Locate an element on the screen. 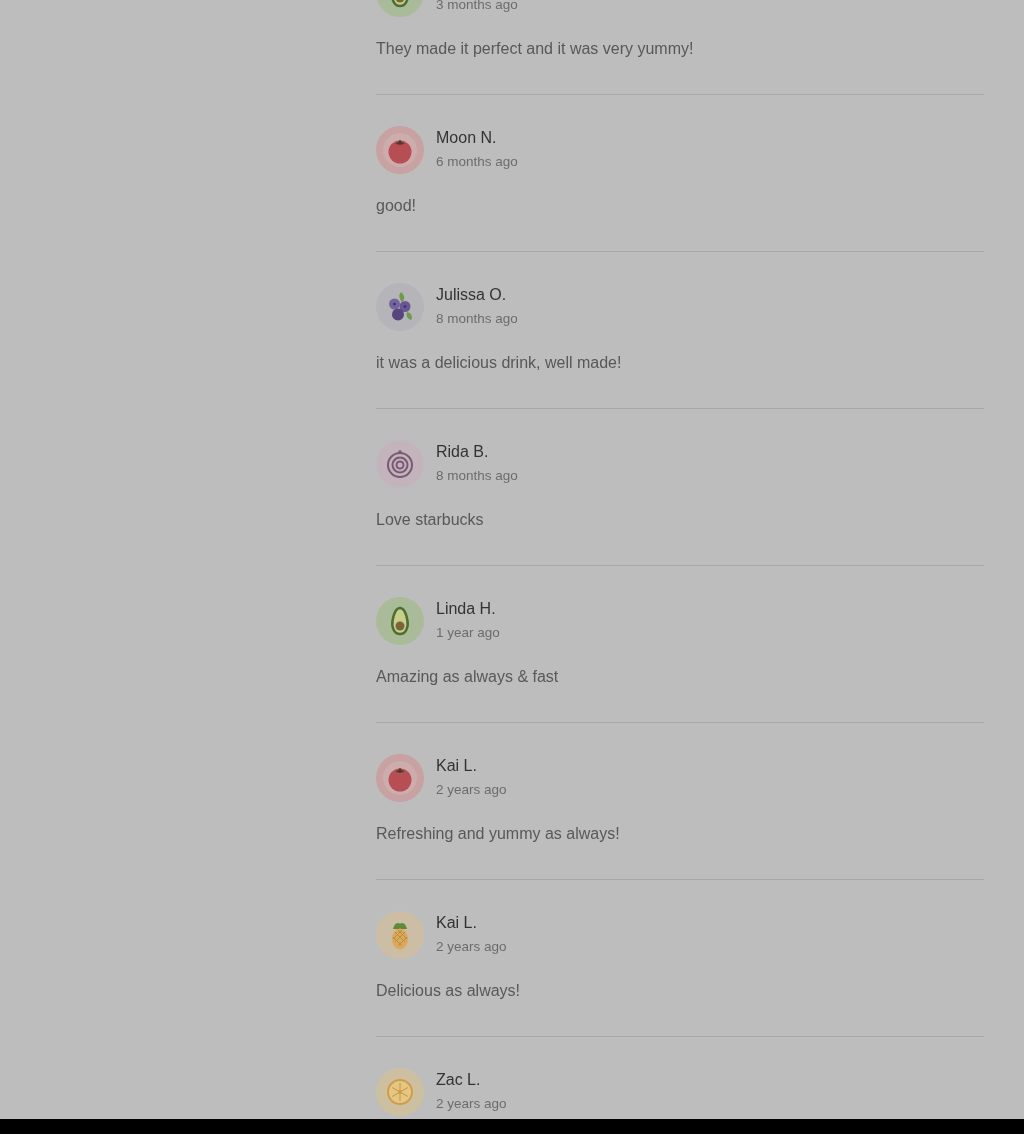 Image resolution: width=1024 pixels, height=1134 pixels. reviewer-name: Linda H. is located at coordinates (466, 609).